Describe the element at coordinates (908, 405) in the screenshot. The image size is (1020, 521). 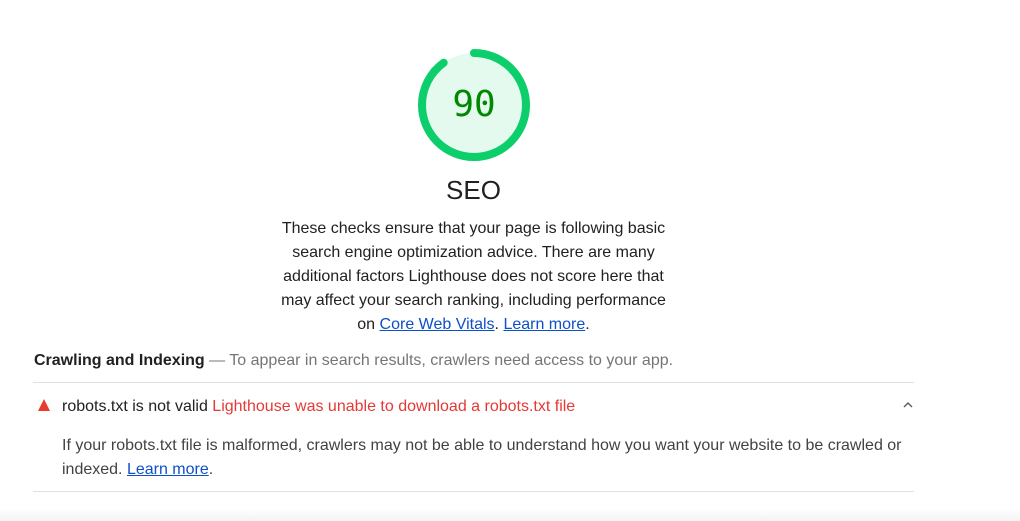
I see `chevron-up-icon` at that location.